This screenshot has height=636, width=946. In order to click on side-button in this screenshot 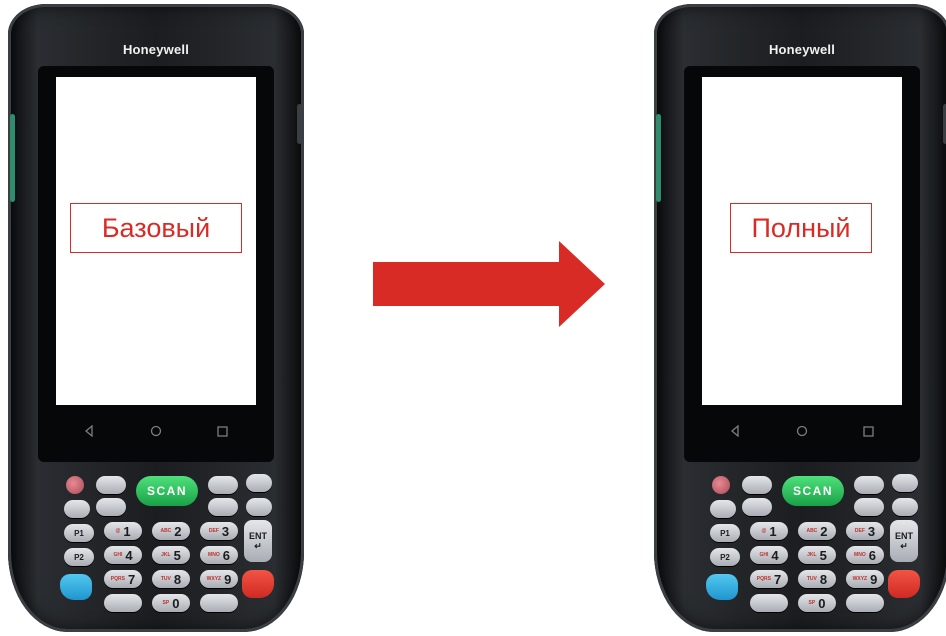, I will do `click(299, 124)`.